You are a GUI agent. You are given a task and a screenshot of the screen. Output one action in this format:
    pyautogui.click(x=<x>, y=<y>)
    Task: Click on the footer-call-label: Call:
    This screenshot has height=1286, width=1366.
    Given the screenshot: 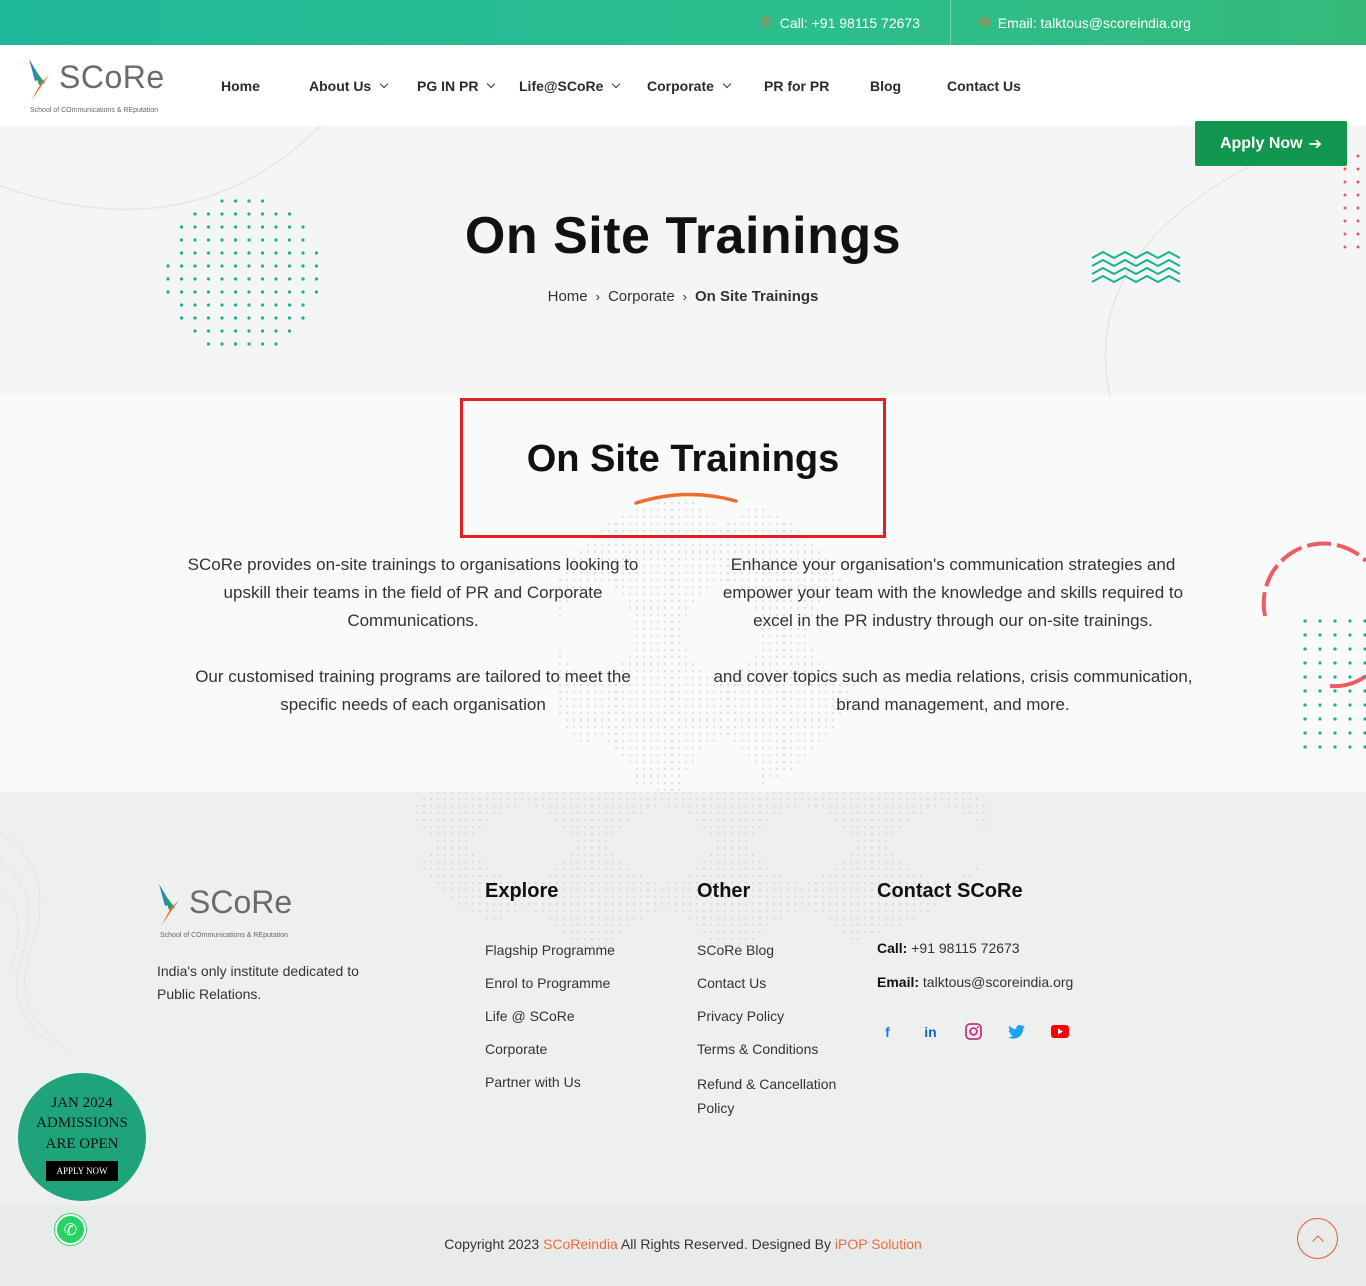 What is the action you would take?
    pyautogui.click(x=892, y=948)
    